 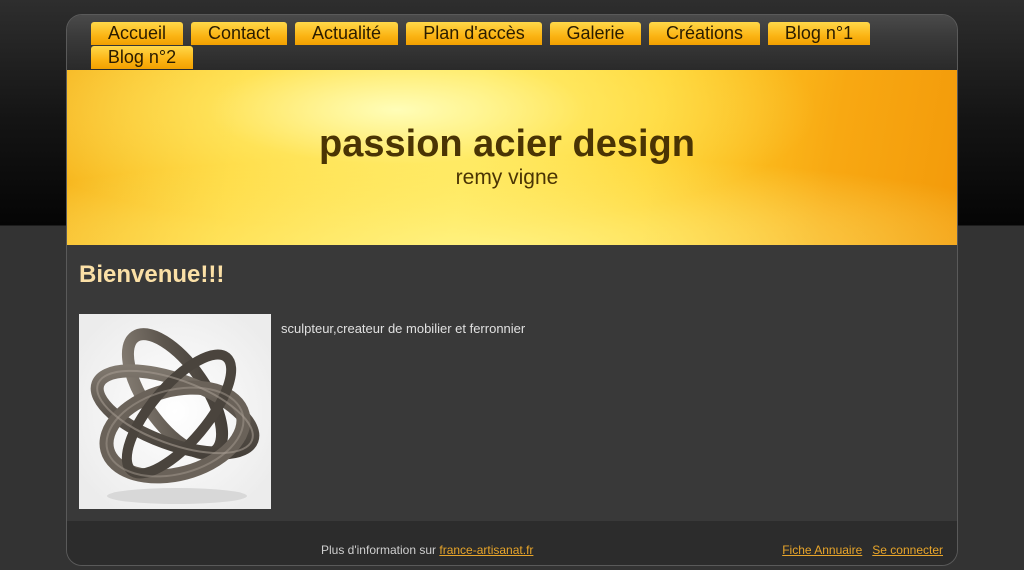 I want to click on nav-item-blog-1: Blog n°1, so click(x=819, y=33).